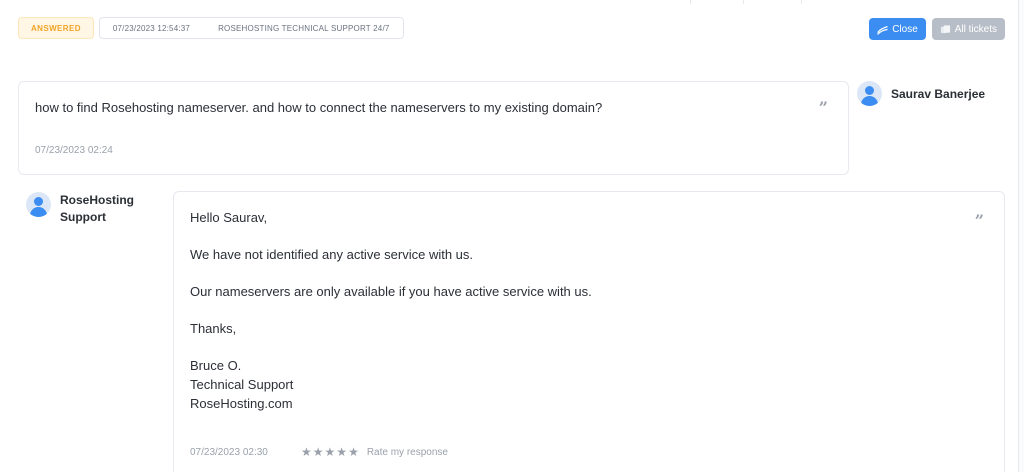 The width and height of the screenshot is (1024, 472). What do you see at coordinates (242, 384) in the screenshot?
I see `message-line: Technical Support` at bounding box center [242, 384].